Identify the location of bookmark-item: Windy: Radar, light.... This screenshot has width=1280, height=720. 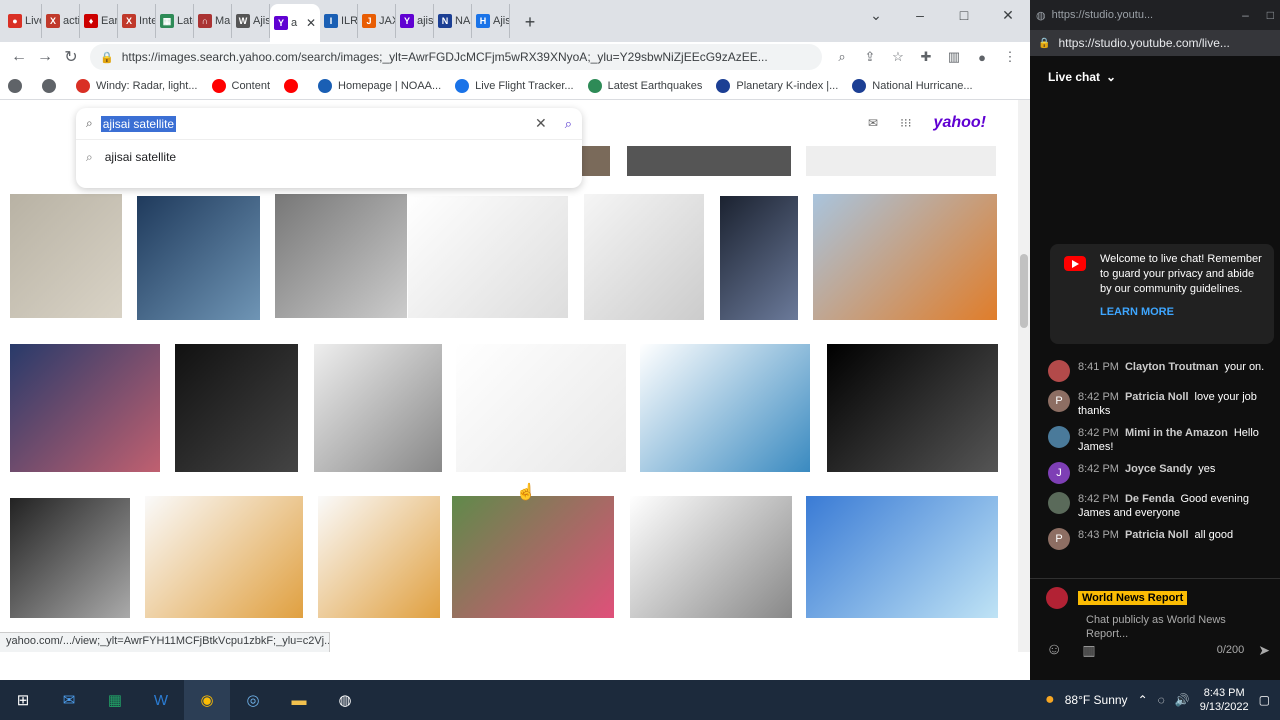
(137, 85).